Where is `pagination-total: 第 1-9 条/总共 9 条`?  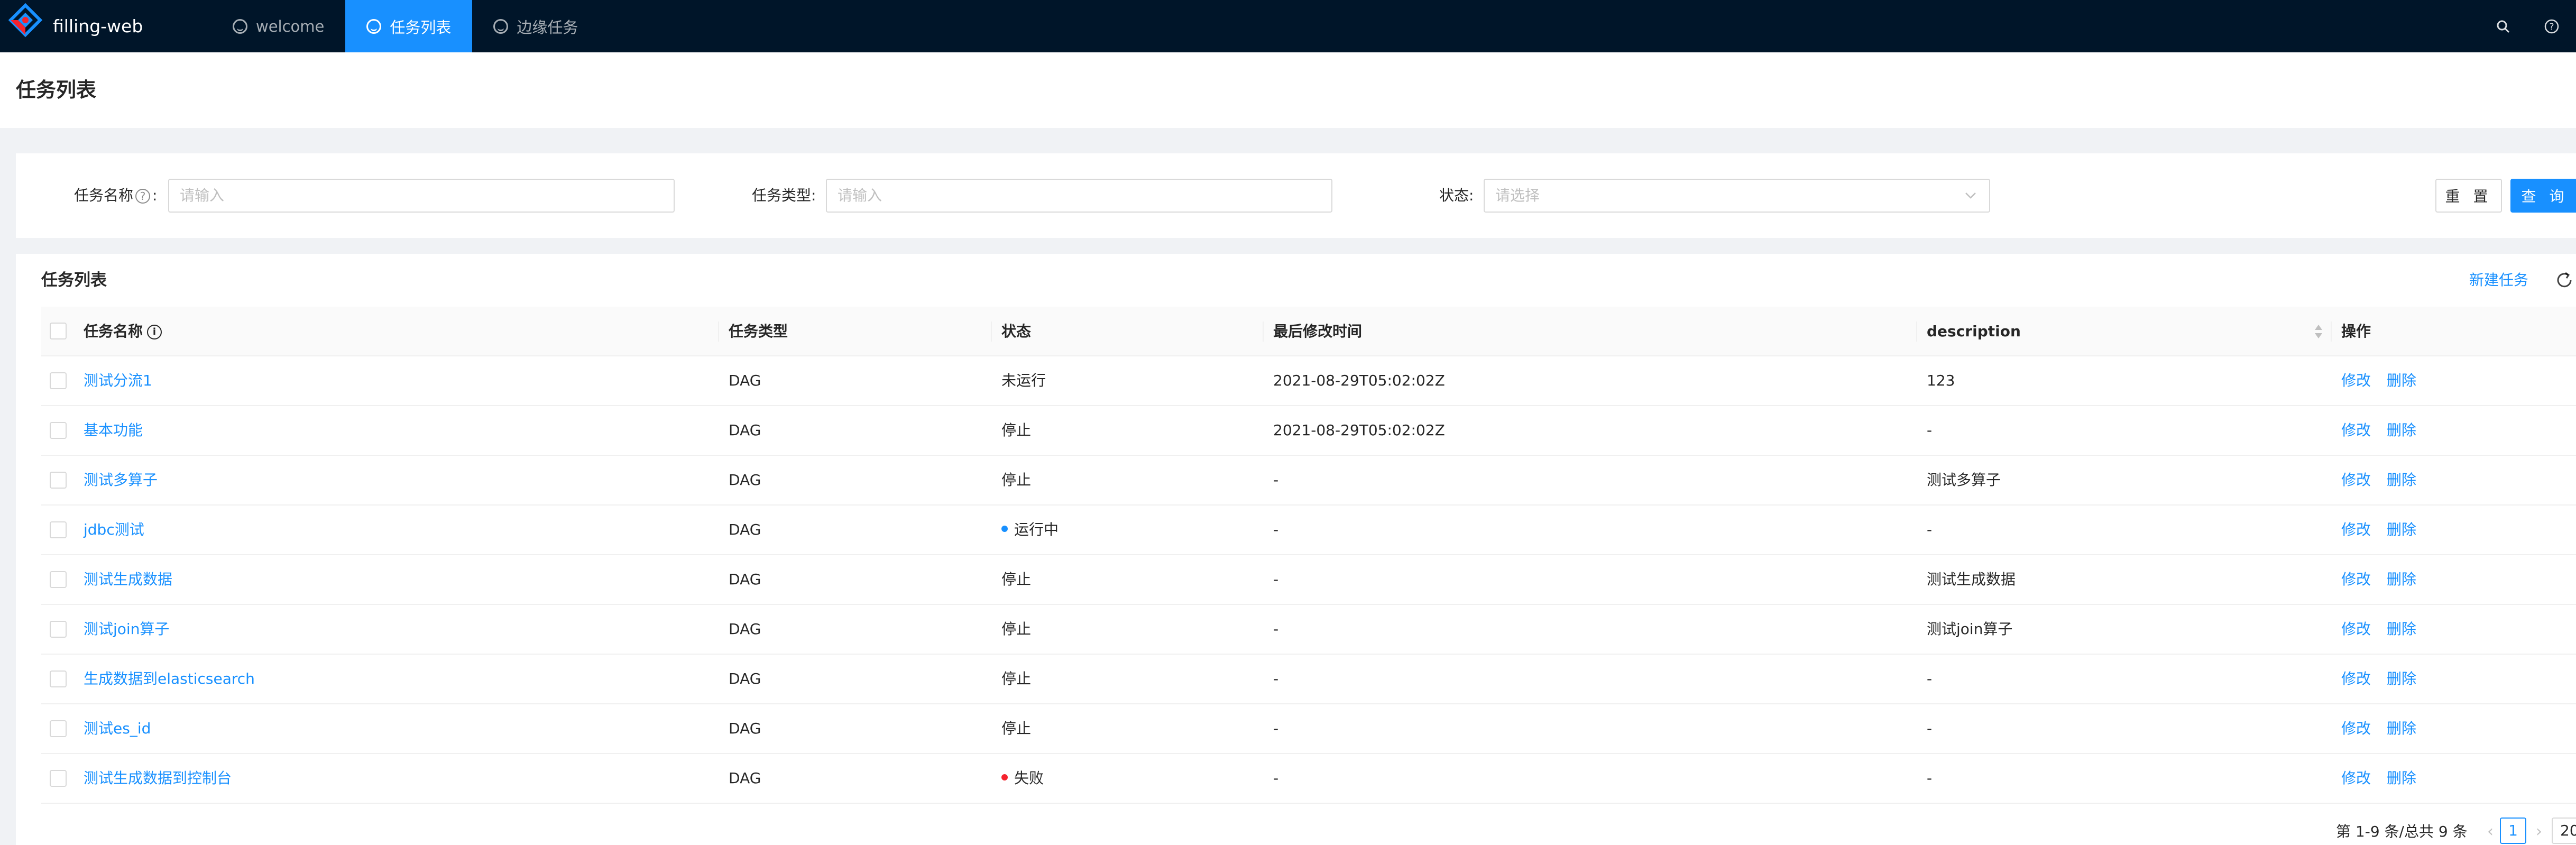 pagination-total: 第 1-9 条/总共 9 条 is located at coordinates (2402, 831).